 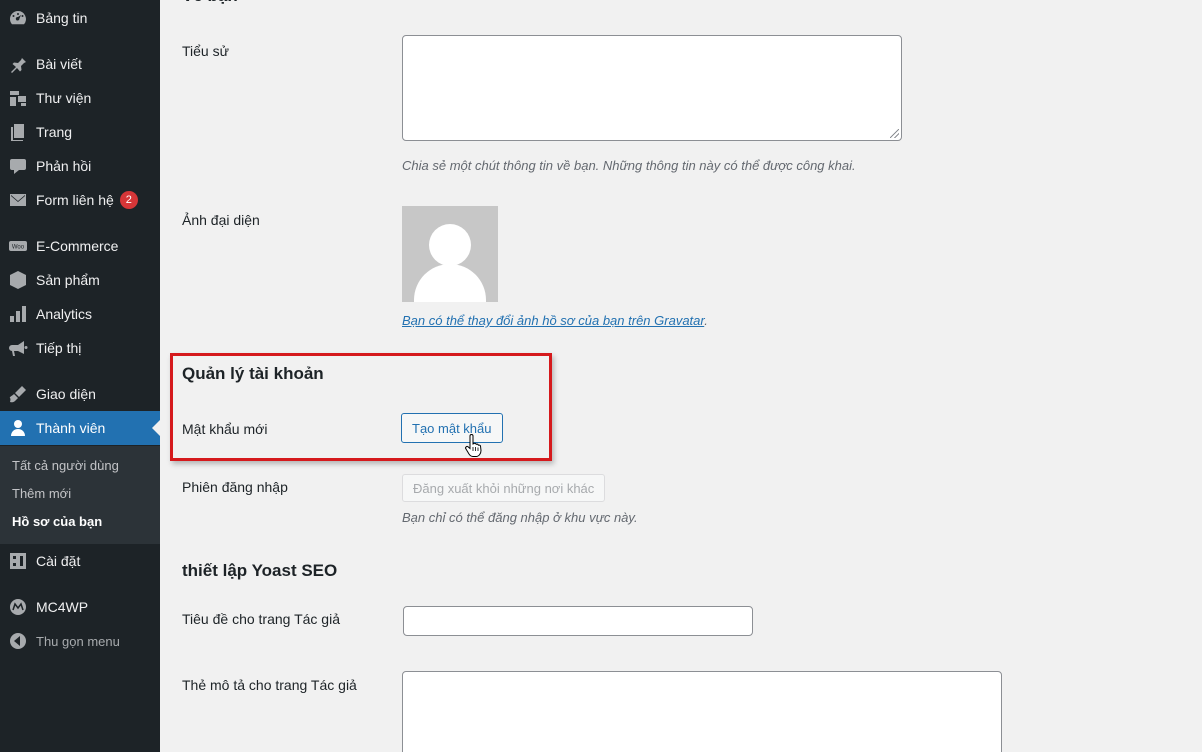 What do you see at coordinates (65, 465) in the screenshot?
I see `submenu-all-users: Tất cả người dùng` at bounding box center [65, 465].